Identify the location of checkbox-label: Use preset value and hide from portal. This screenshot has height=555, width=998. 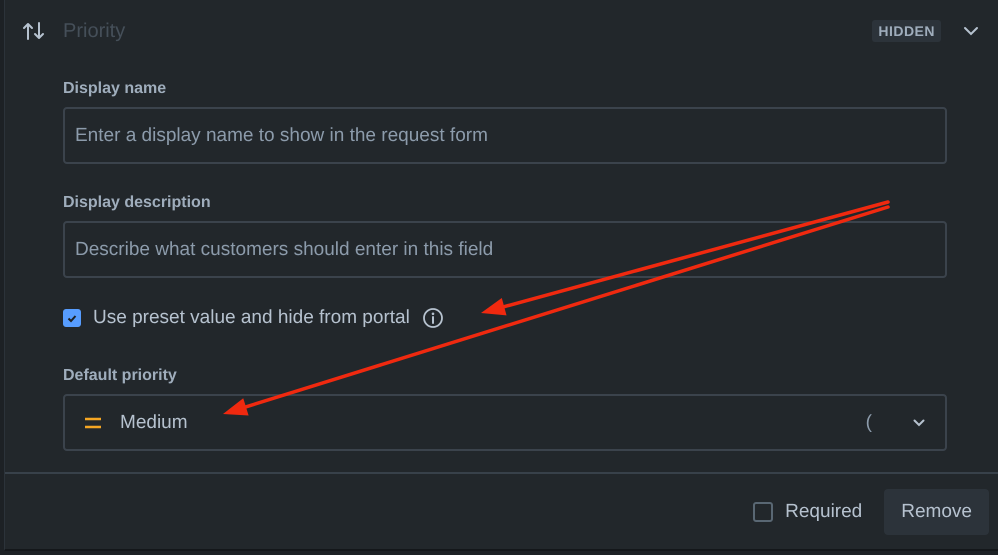
(251, 318).